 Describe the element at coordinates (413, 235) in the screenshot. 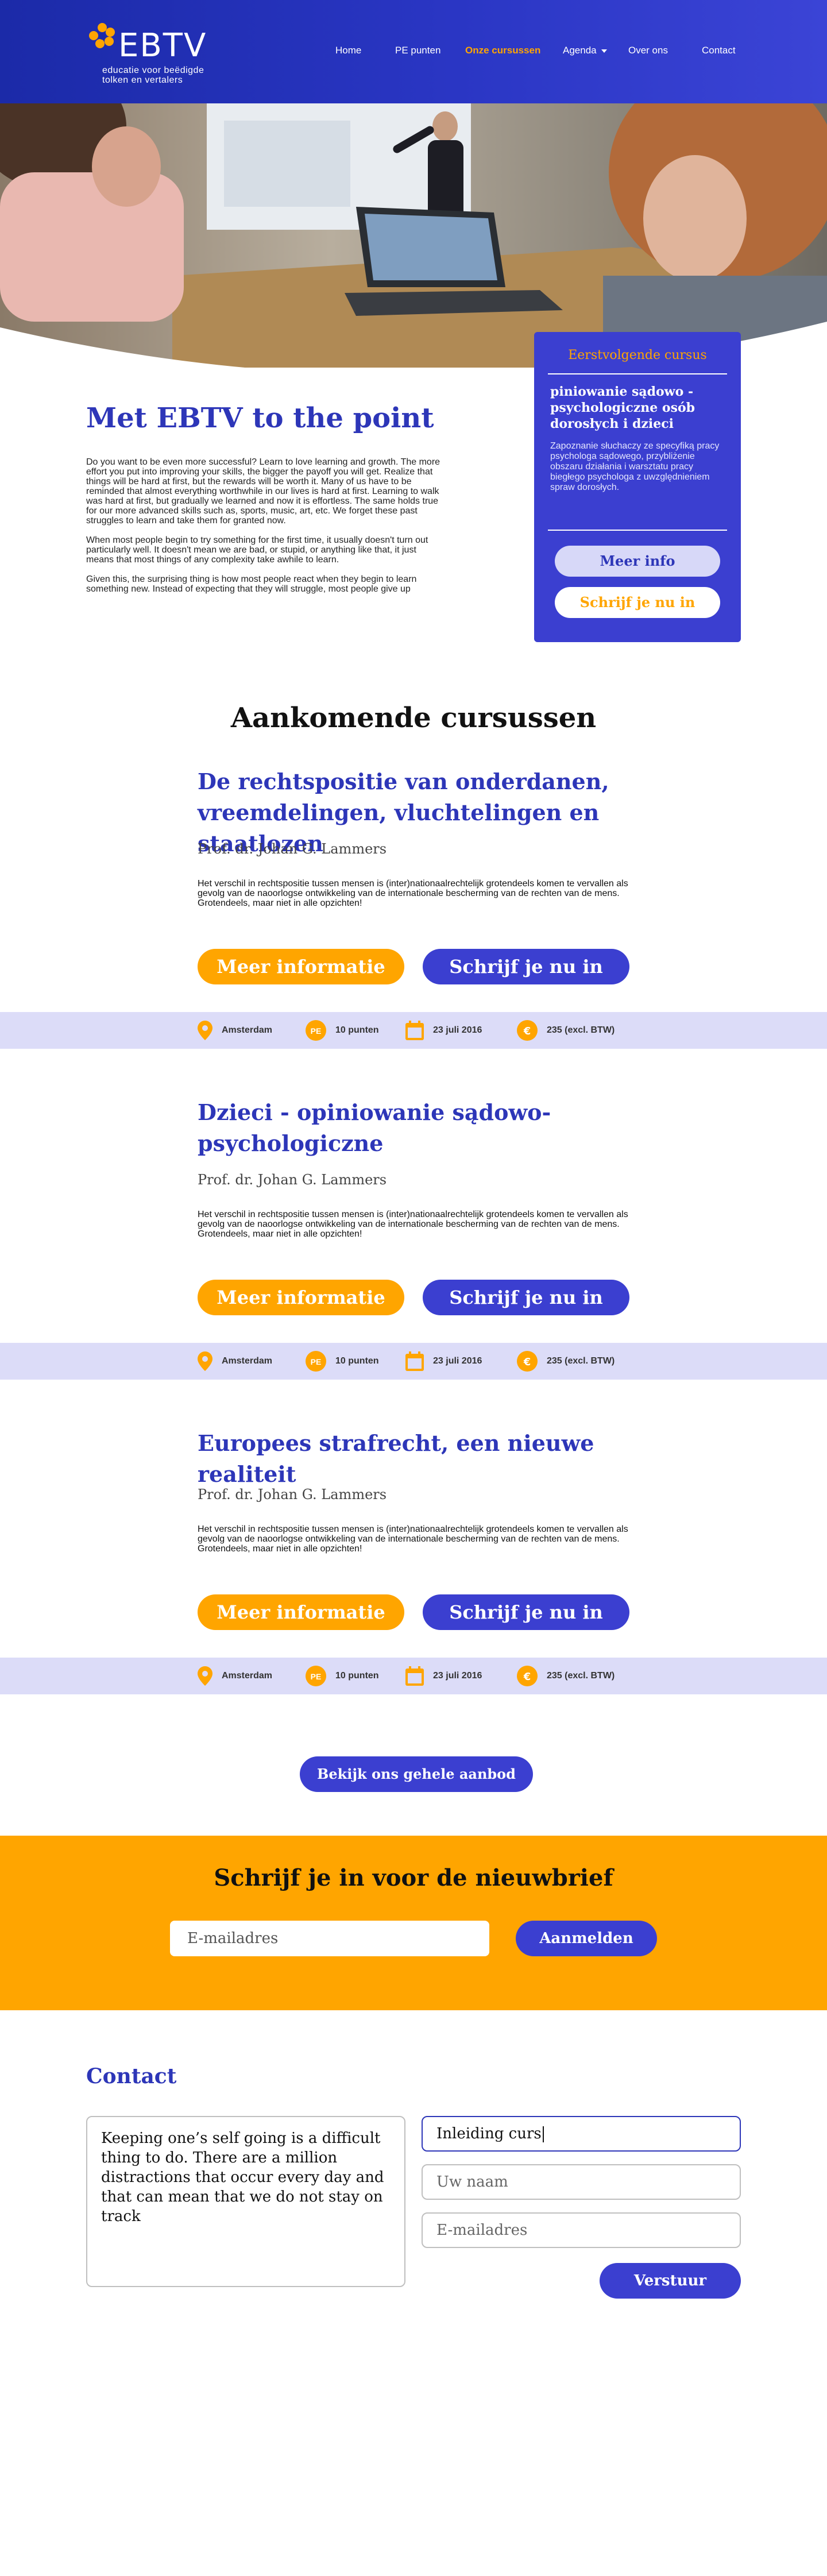

I see `hero-photo` at that location.